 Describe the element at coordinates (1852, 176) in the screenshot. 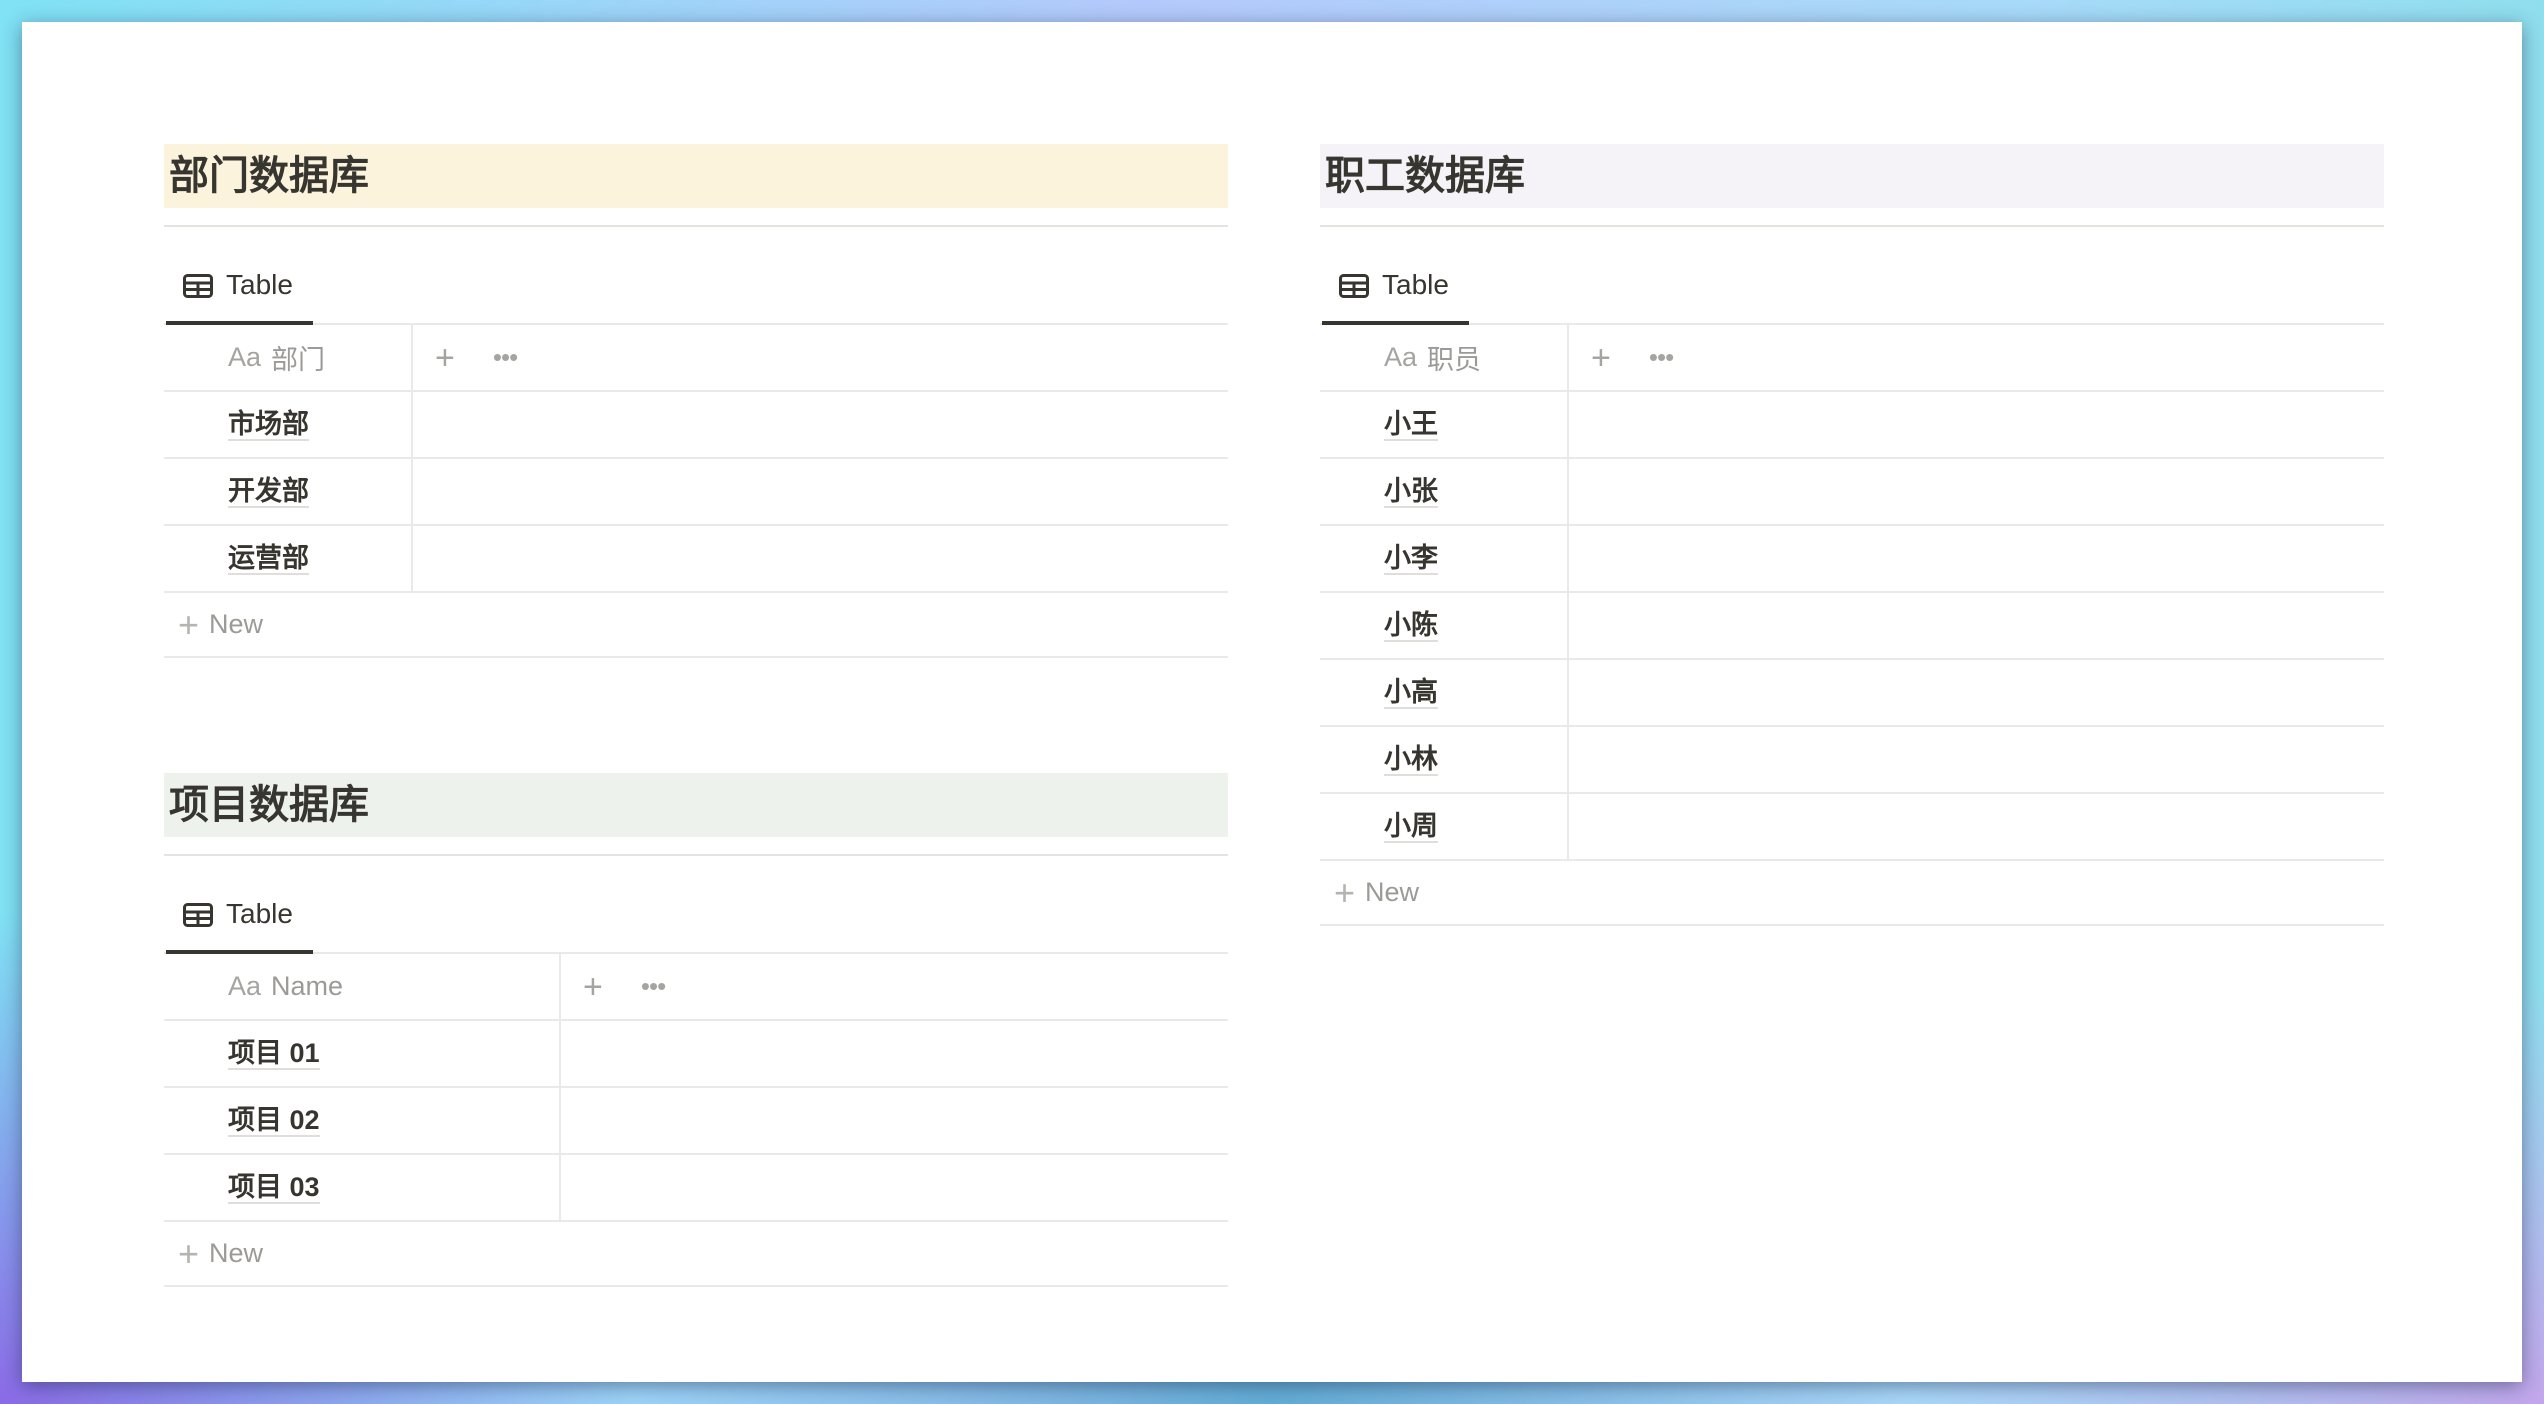

I see `section-heading: 职工数据库` at that location.